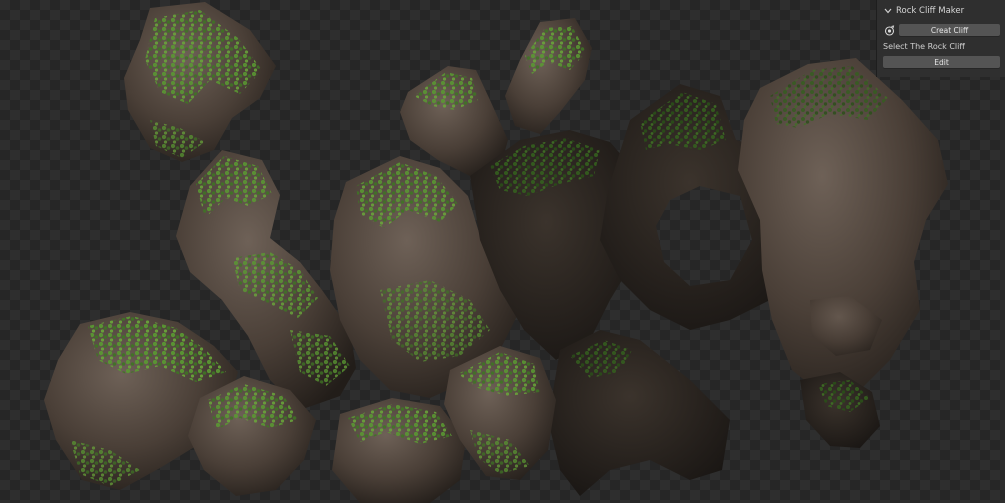 This screenshot has height=503, width=1005. I want to click on create-row: Creat Cliff, so click(941, 30).